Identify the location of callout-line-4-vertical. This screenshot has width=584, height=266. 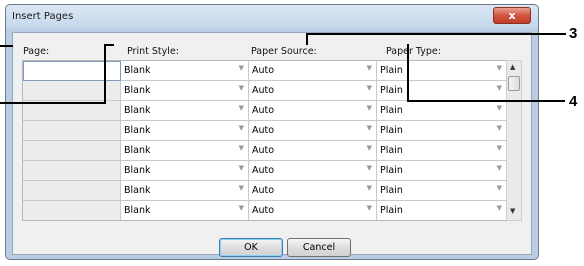
(408, 73).